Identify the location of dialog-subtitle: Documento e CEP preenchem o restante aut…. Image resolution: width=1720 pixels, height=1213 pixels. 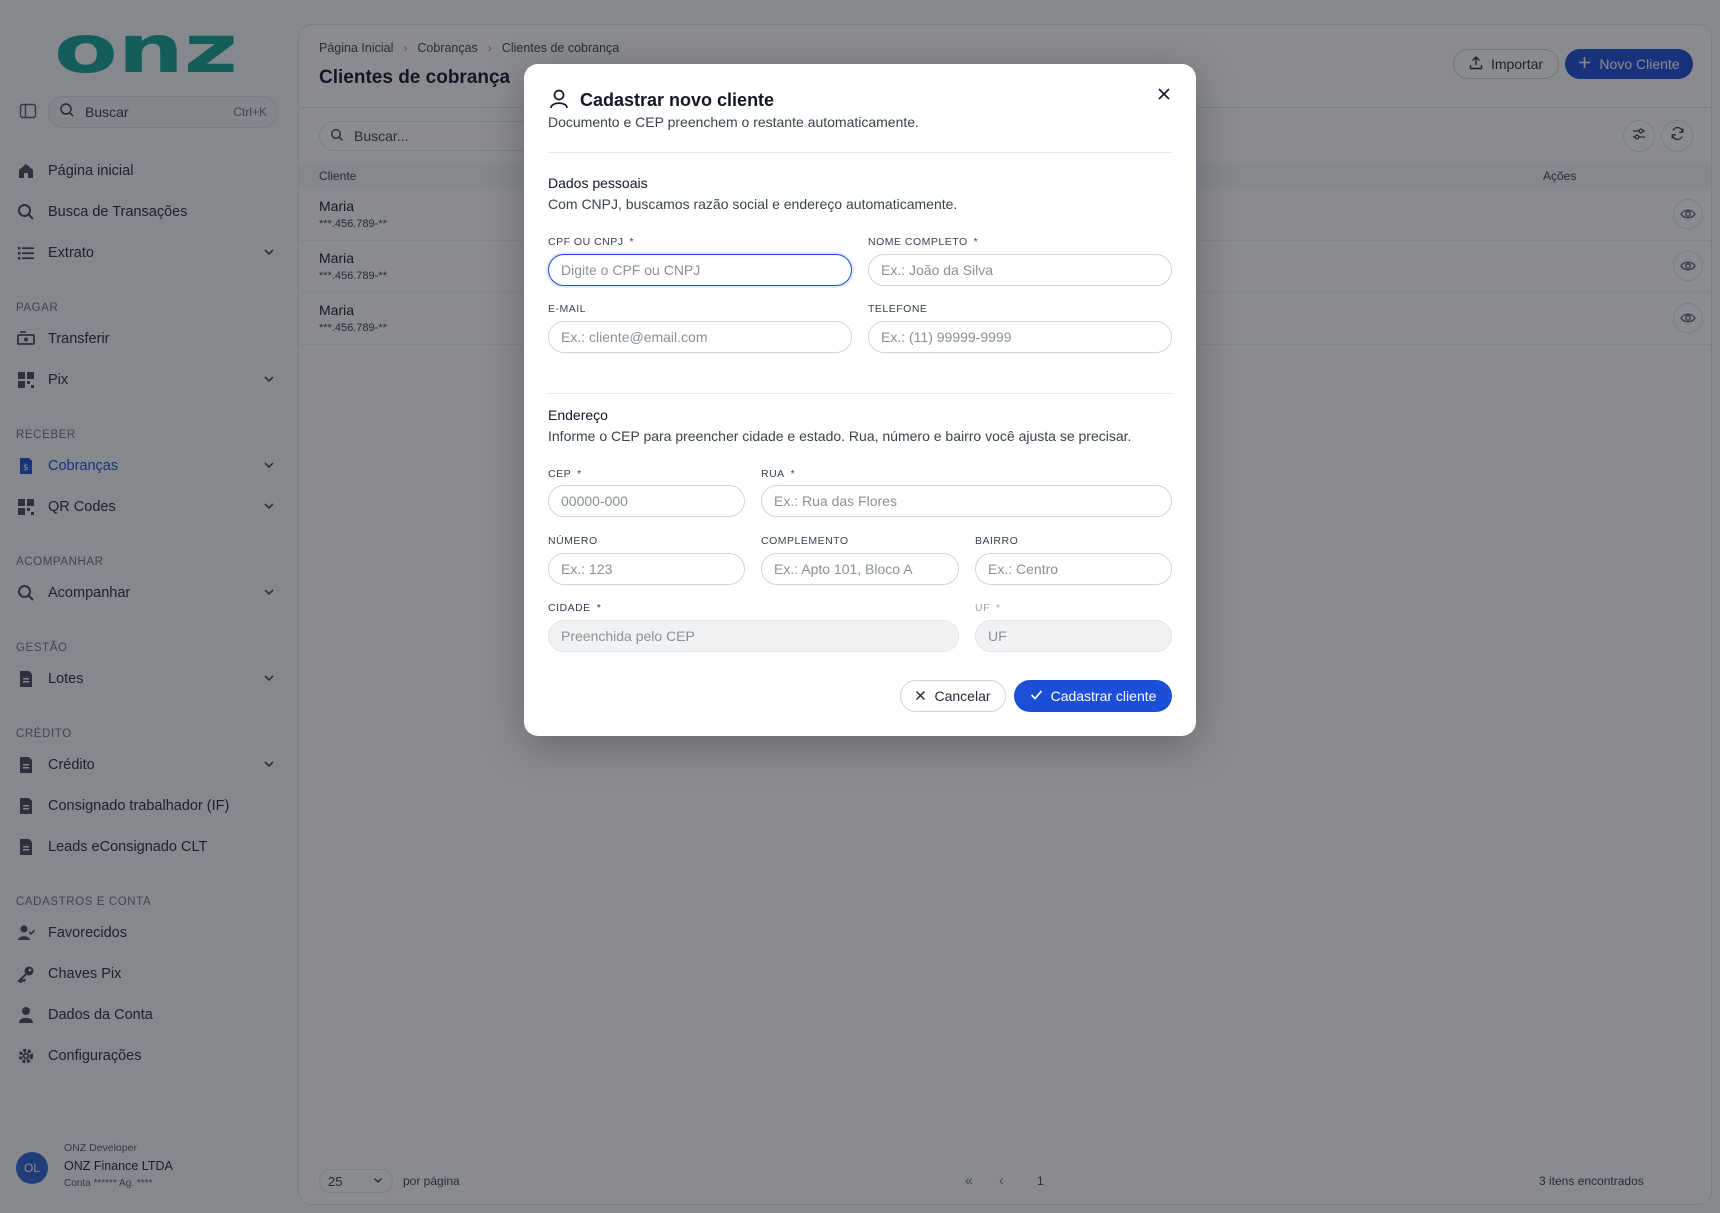
(733, 122).